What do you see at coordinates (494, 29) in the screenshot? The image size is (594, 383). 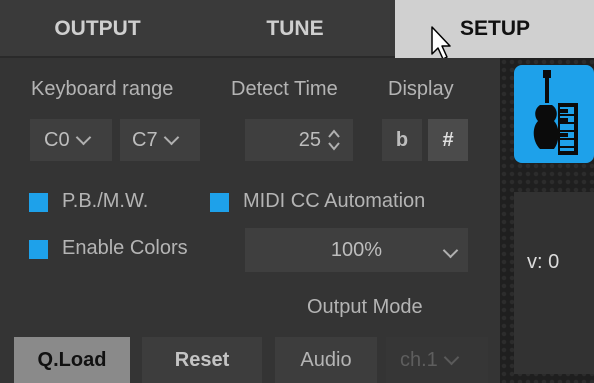 I see `tab-setup: SETUP` at bounding box center [494, 29].